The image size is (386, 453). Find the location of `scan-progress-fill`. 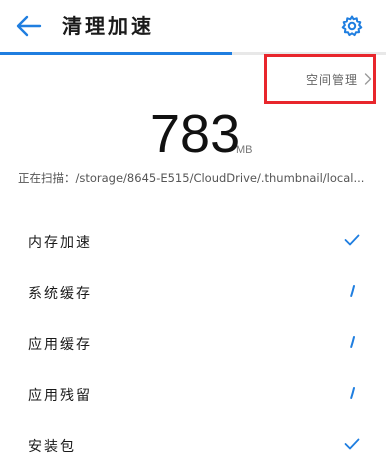

scan-progress-fill is located at coordinates (116, 53).